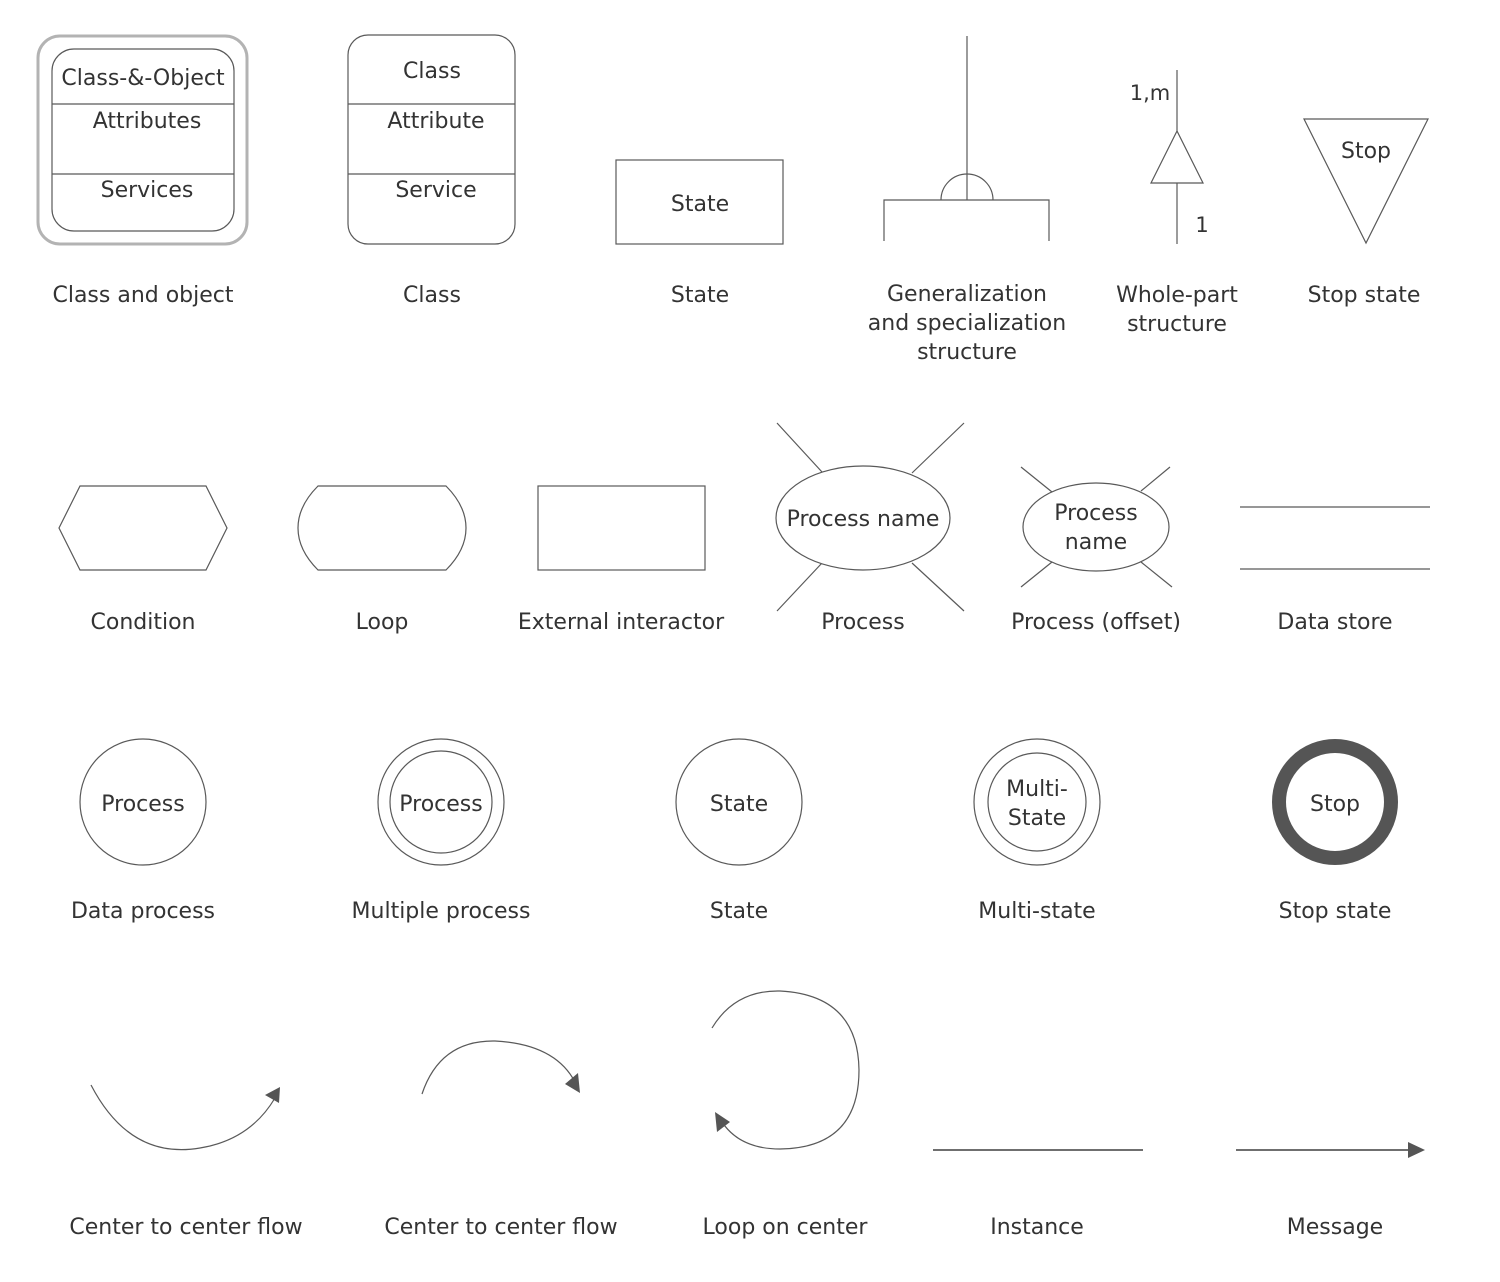 Image resolution: width=1500 pixels, height=1282 pixels. I want to click on inner-circle, so click(1037, 802).